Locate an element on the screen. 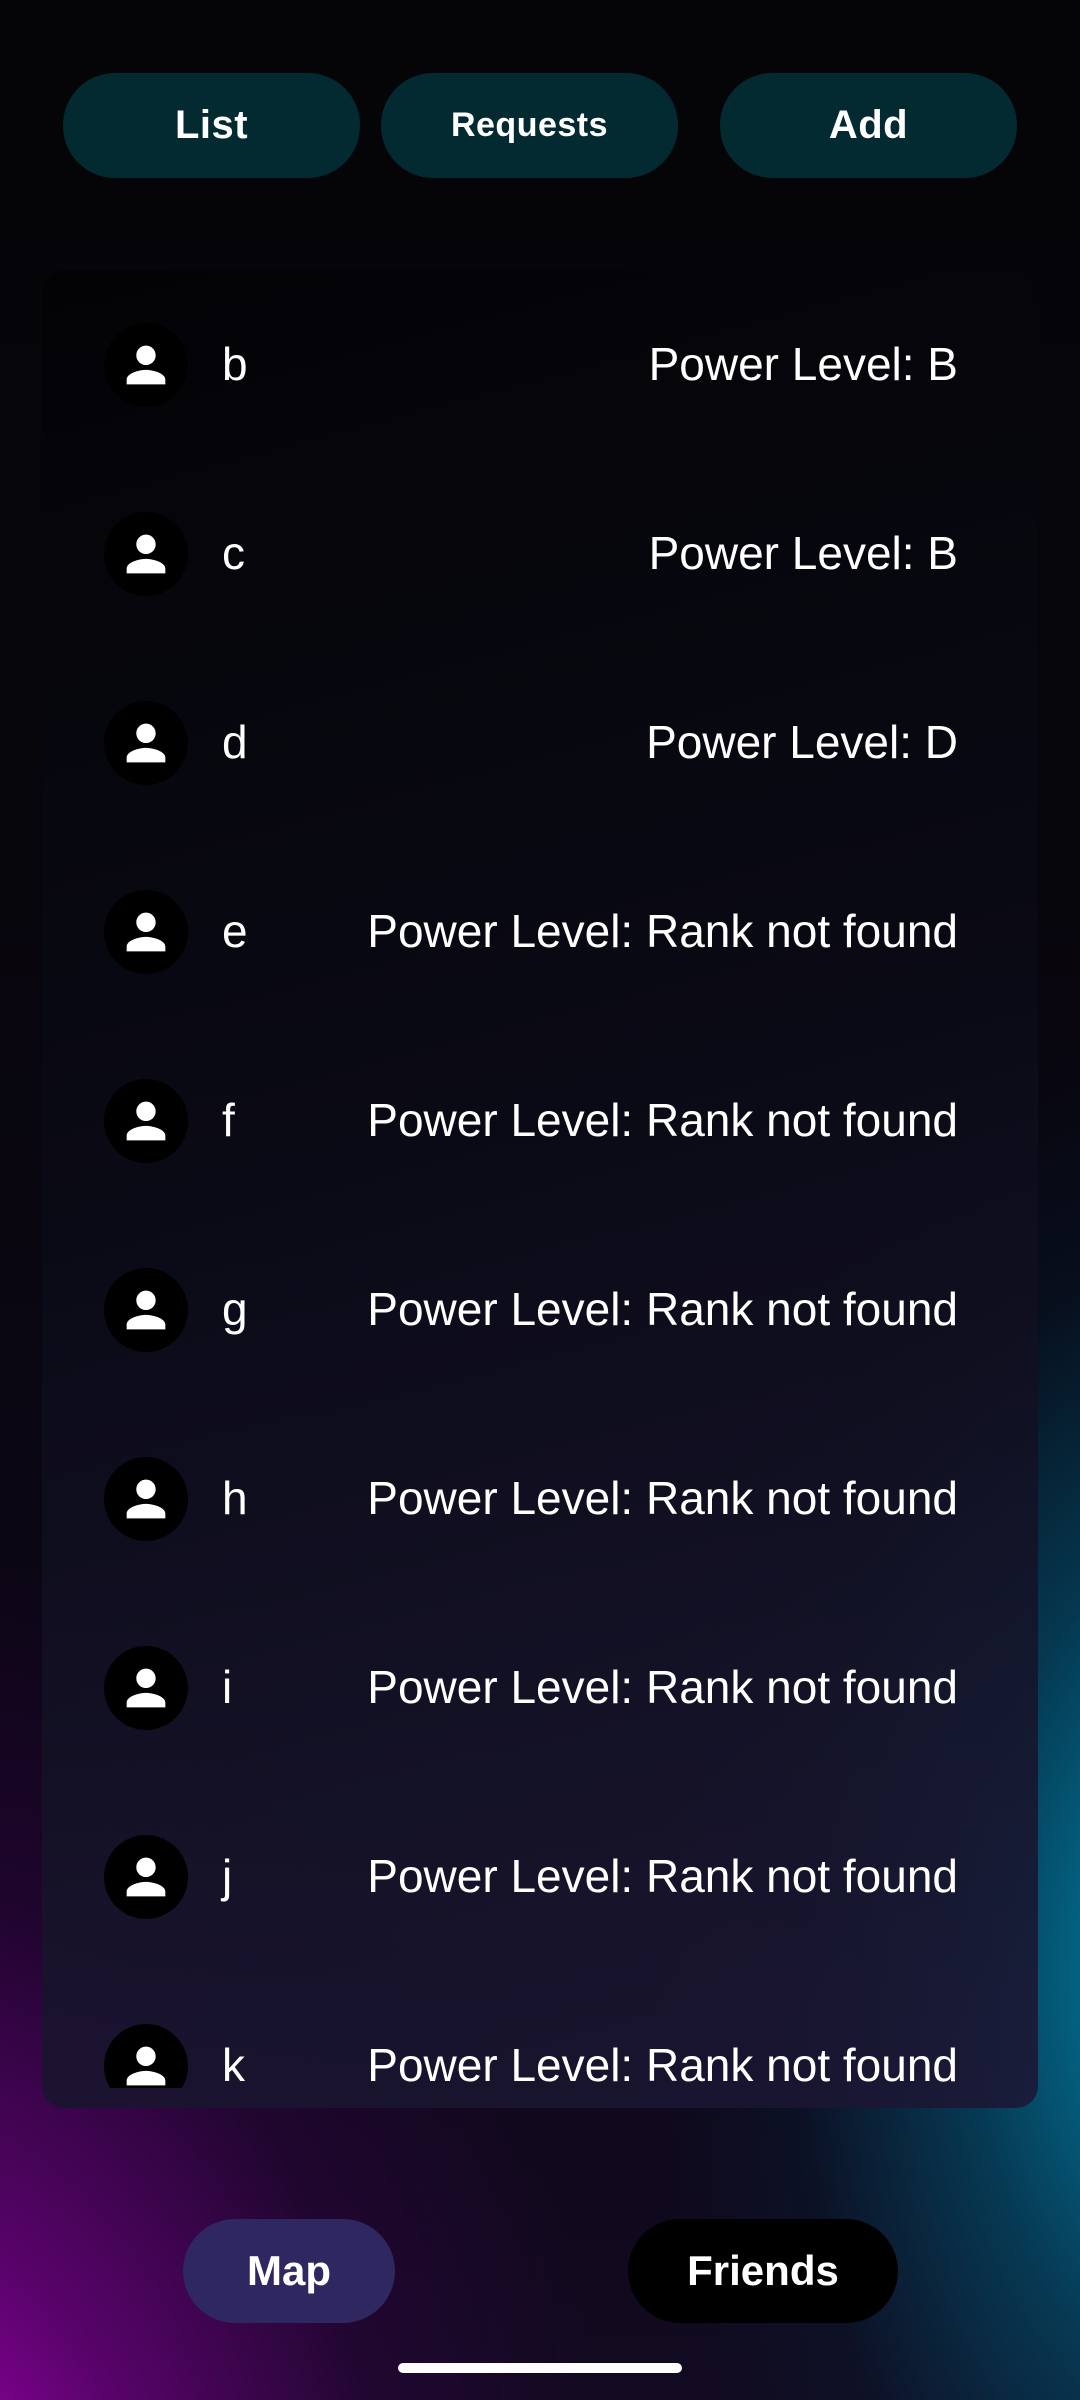 This screenshot has width=1080, height=2400. friend-name: h is located at coordinates (235, 1498).